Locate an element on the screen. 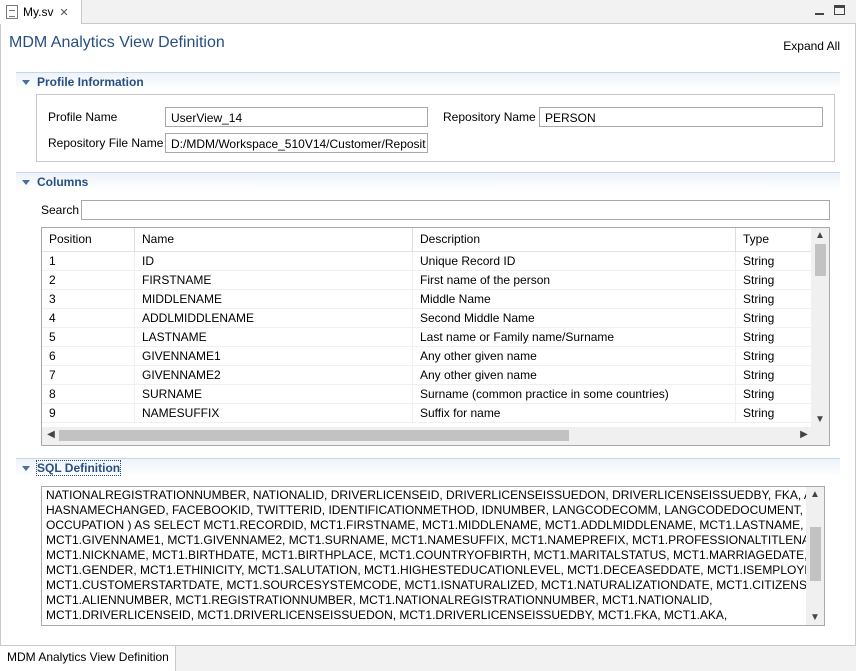 The width and height of the screenshot is (856, 671). cell-name: SURNAME is located at coordinates (274, 394).